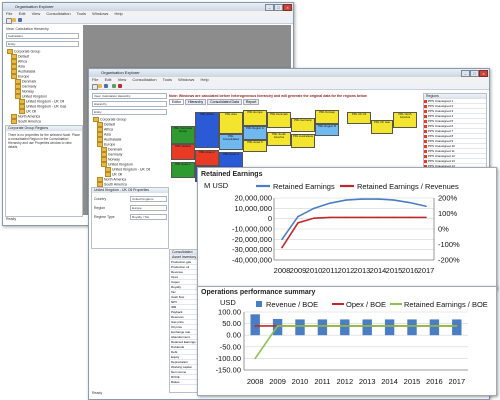  I want to click on chart2-title: Operations performance summary, so click(258, 292).